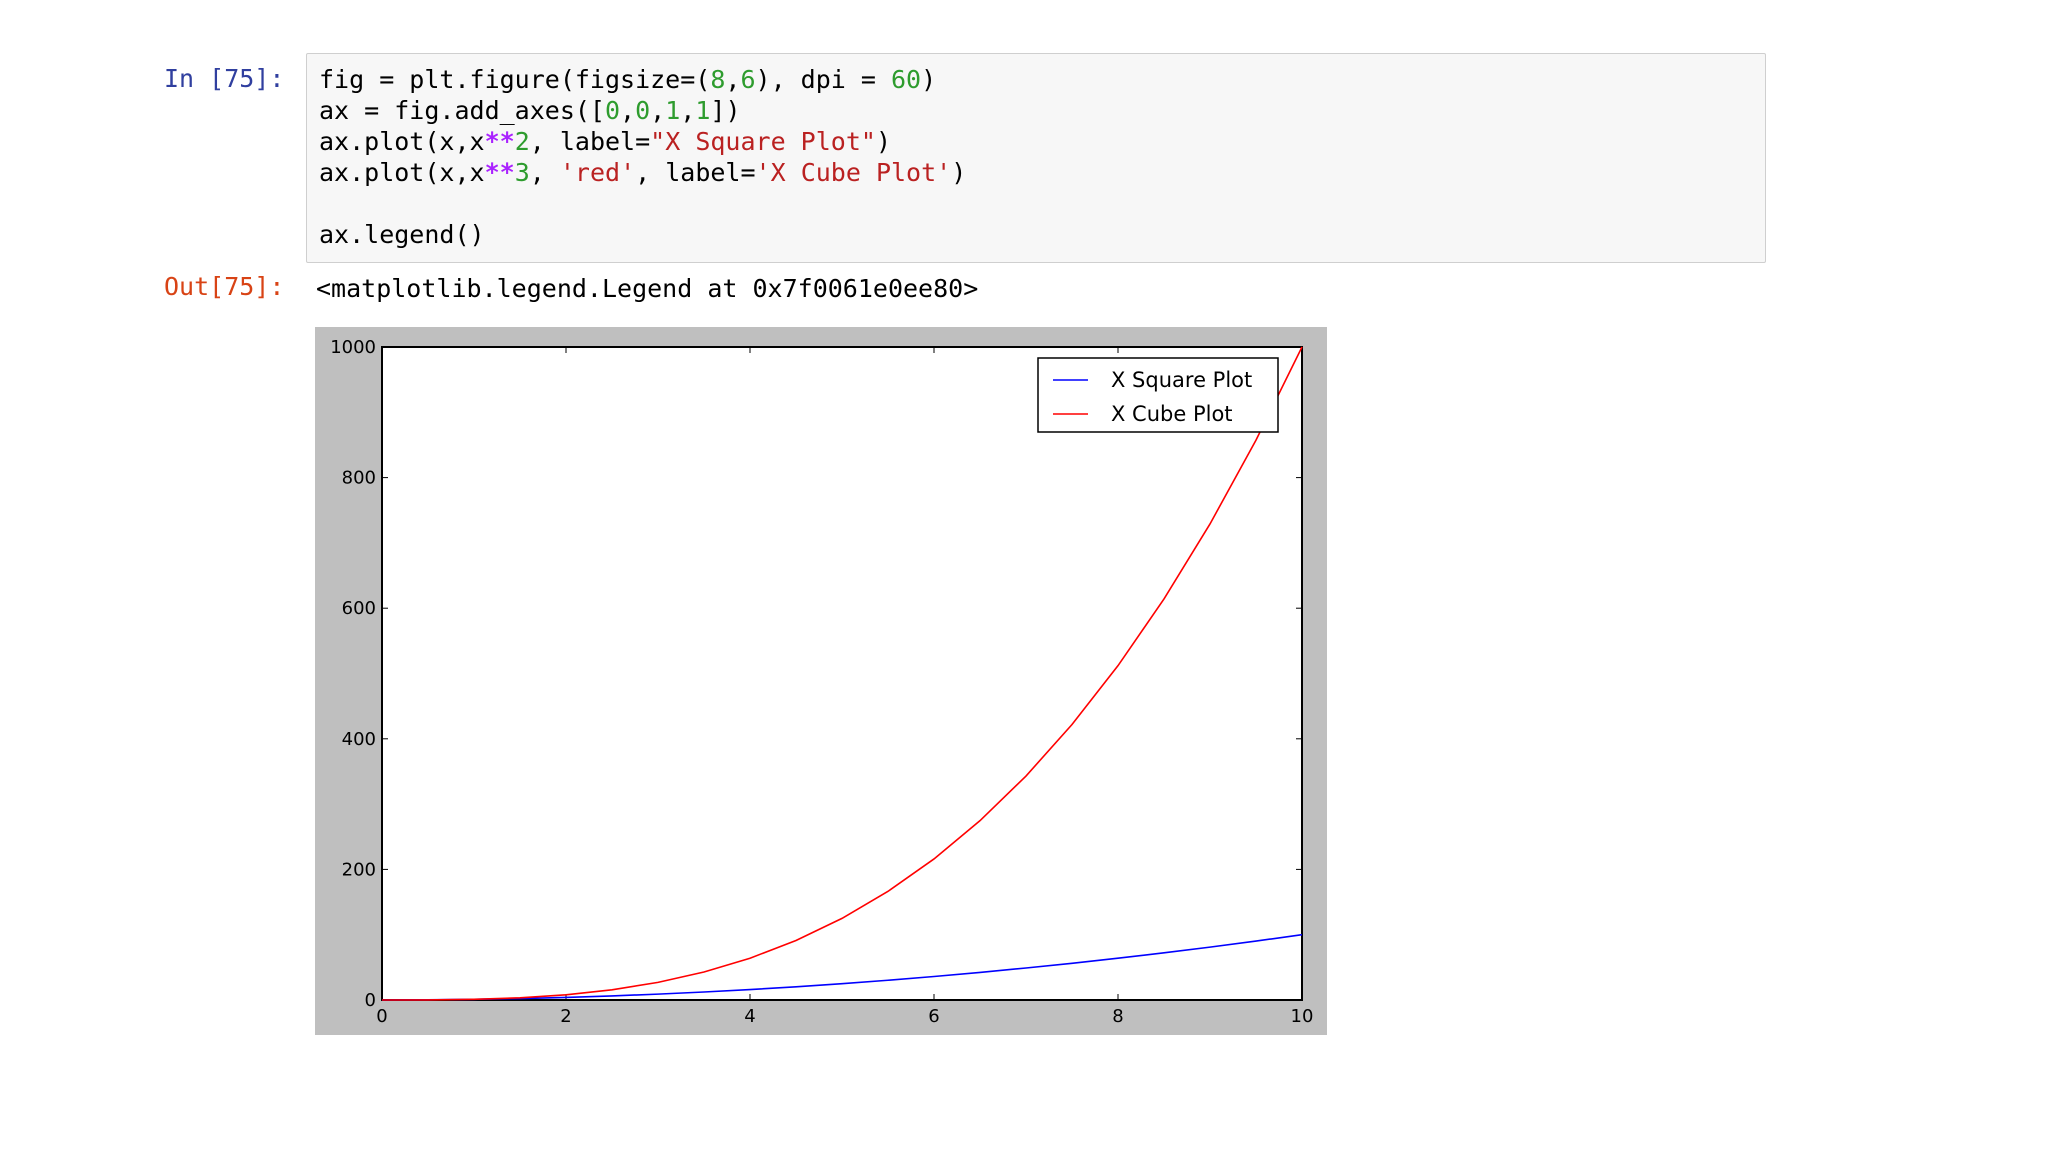 Image resolution: width=2048 pixels, height=1152 pixels. I want to click on code-line: ax = fig.add_axes([0,0,1,1]), so click(530, 110).